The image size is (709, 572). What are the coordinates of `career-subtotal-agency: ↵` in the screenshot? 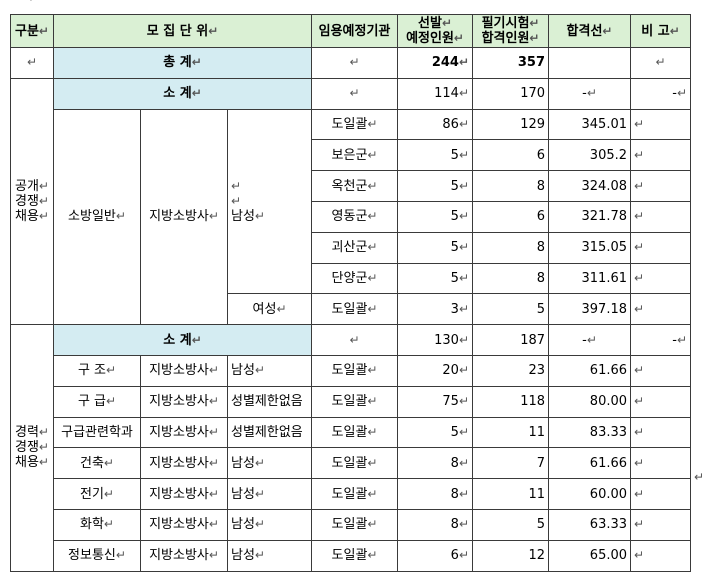 It's located at (355, 340).